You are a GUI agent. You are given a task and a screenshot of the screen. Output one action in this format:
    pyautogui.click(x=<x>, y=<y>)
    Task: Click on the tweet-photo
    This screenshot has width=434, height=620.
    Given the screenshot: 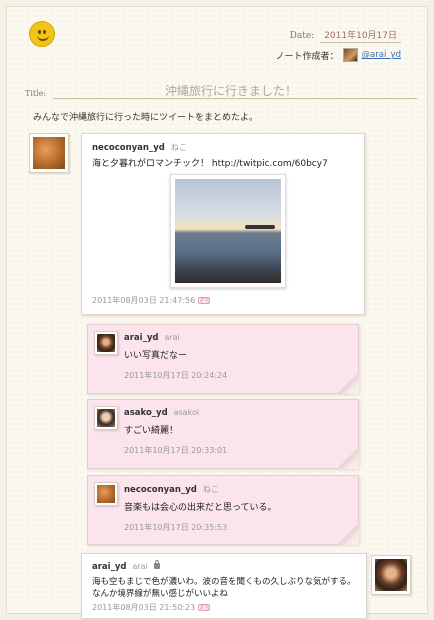 What is the action you would take?
    pyautogui.click(x=228, y=231)
    